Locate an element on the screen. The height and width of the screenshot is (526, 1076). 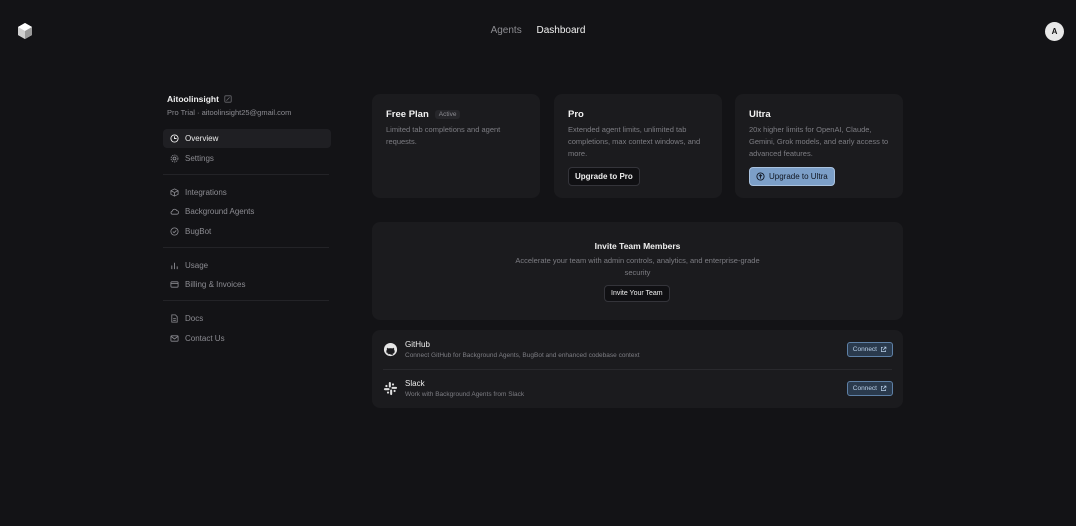
free-plan-title: Free Plan is located at coordinates (407, 114).